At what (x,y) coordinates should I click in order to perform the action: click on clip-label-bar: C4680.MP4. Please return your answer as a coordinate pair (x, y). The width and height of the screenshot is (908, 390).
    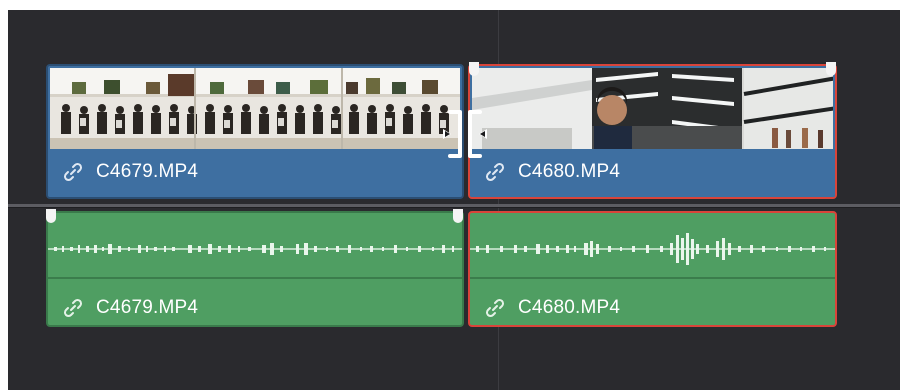
    Looking at the image, I should click on (652, 173).